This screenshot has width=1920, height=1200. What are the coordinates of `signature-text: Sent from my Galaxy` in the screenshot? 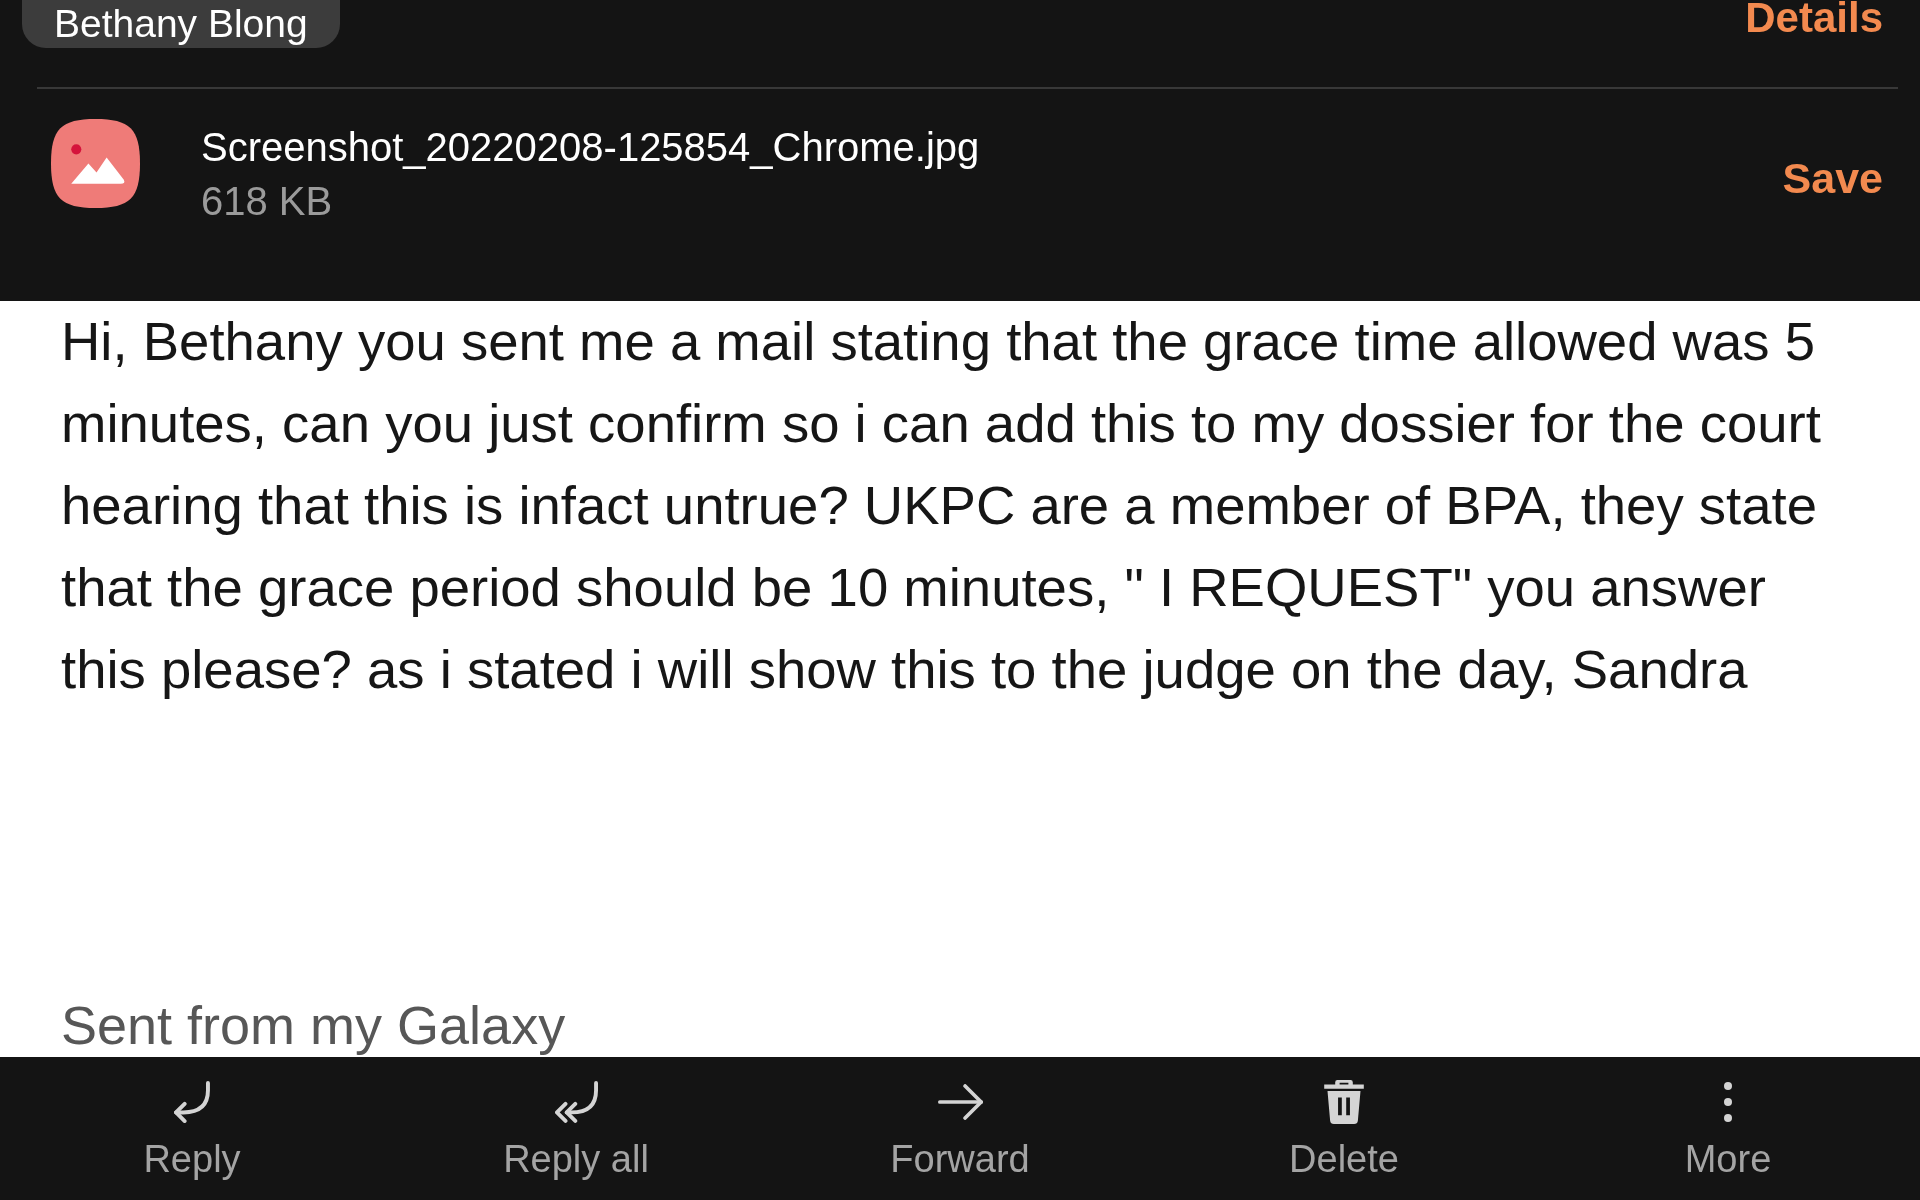 It's located at (313, 1025).